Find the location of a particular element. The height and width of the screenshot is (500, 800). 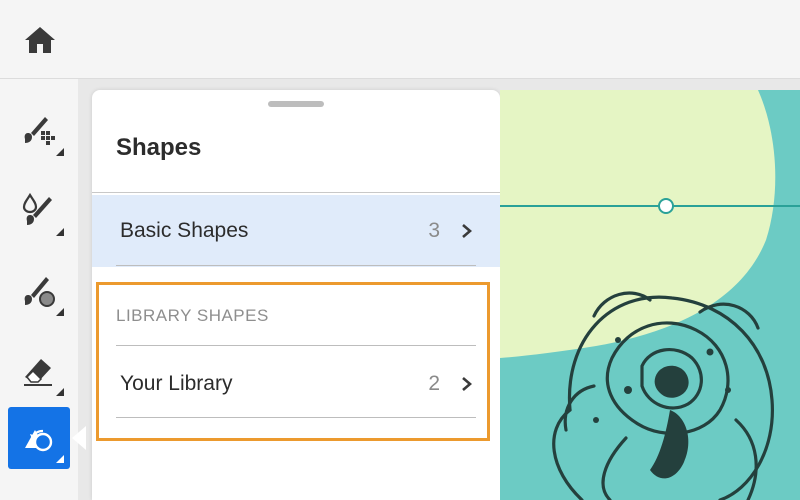

library-shapes-header: LIBRARY SHAPES is located at coordinates (192, 315).